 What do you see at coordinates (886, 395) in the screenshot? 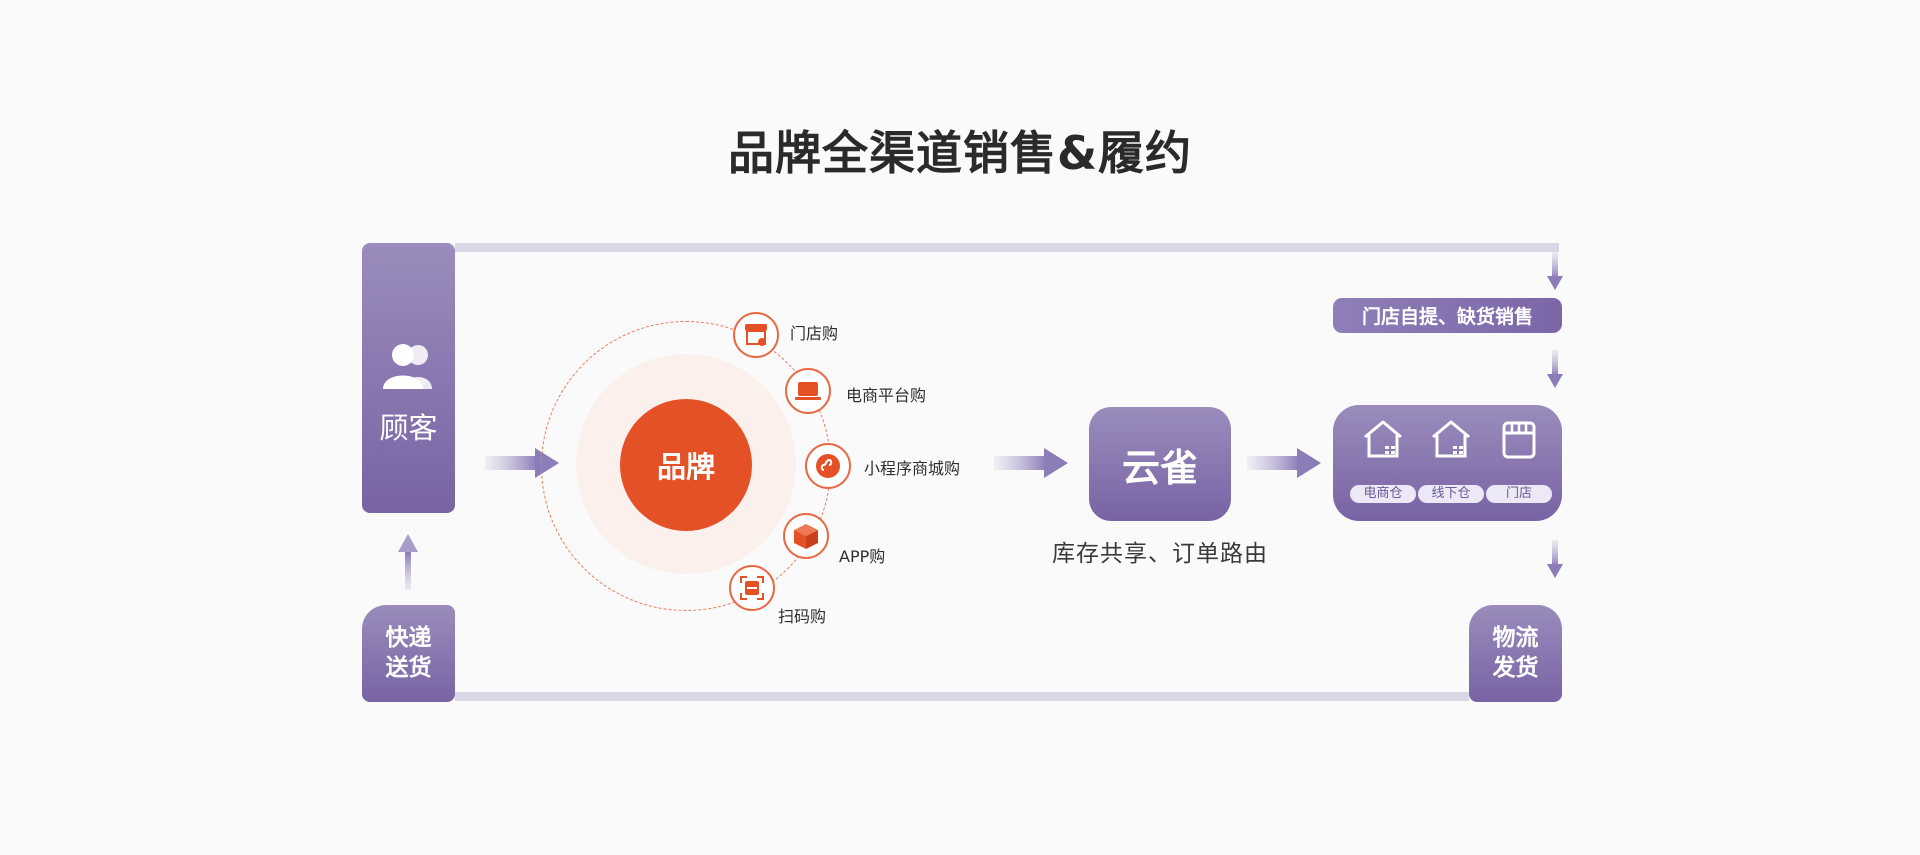
I see `channel-ecommerce-label: 电商平台购` at bounding box center [886, 395].